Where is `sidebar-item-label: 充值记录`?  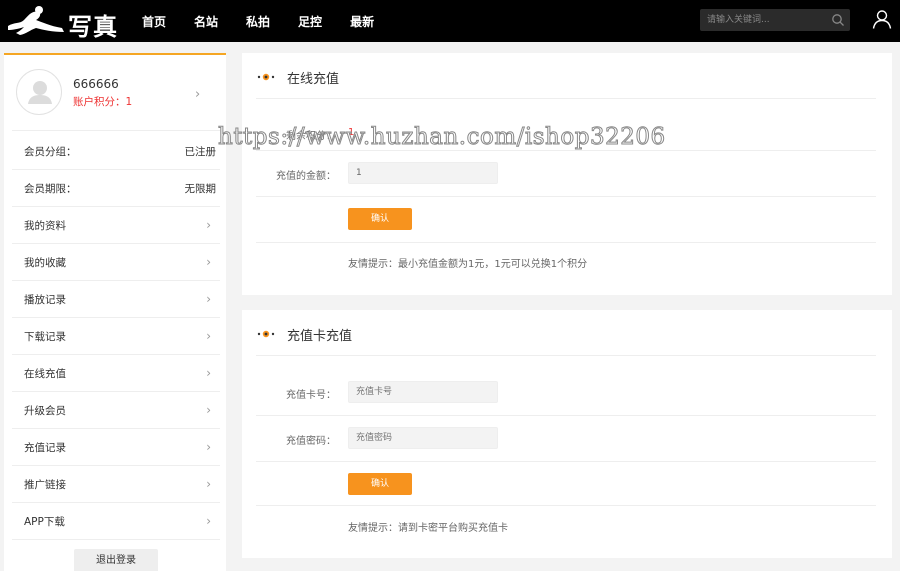
sidebar-item-label: 充值记录 is located at coordinates (45, 447).